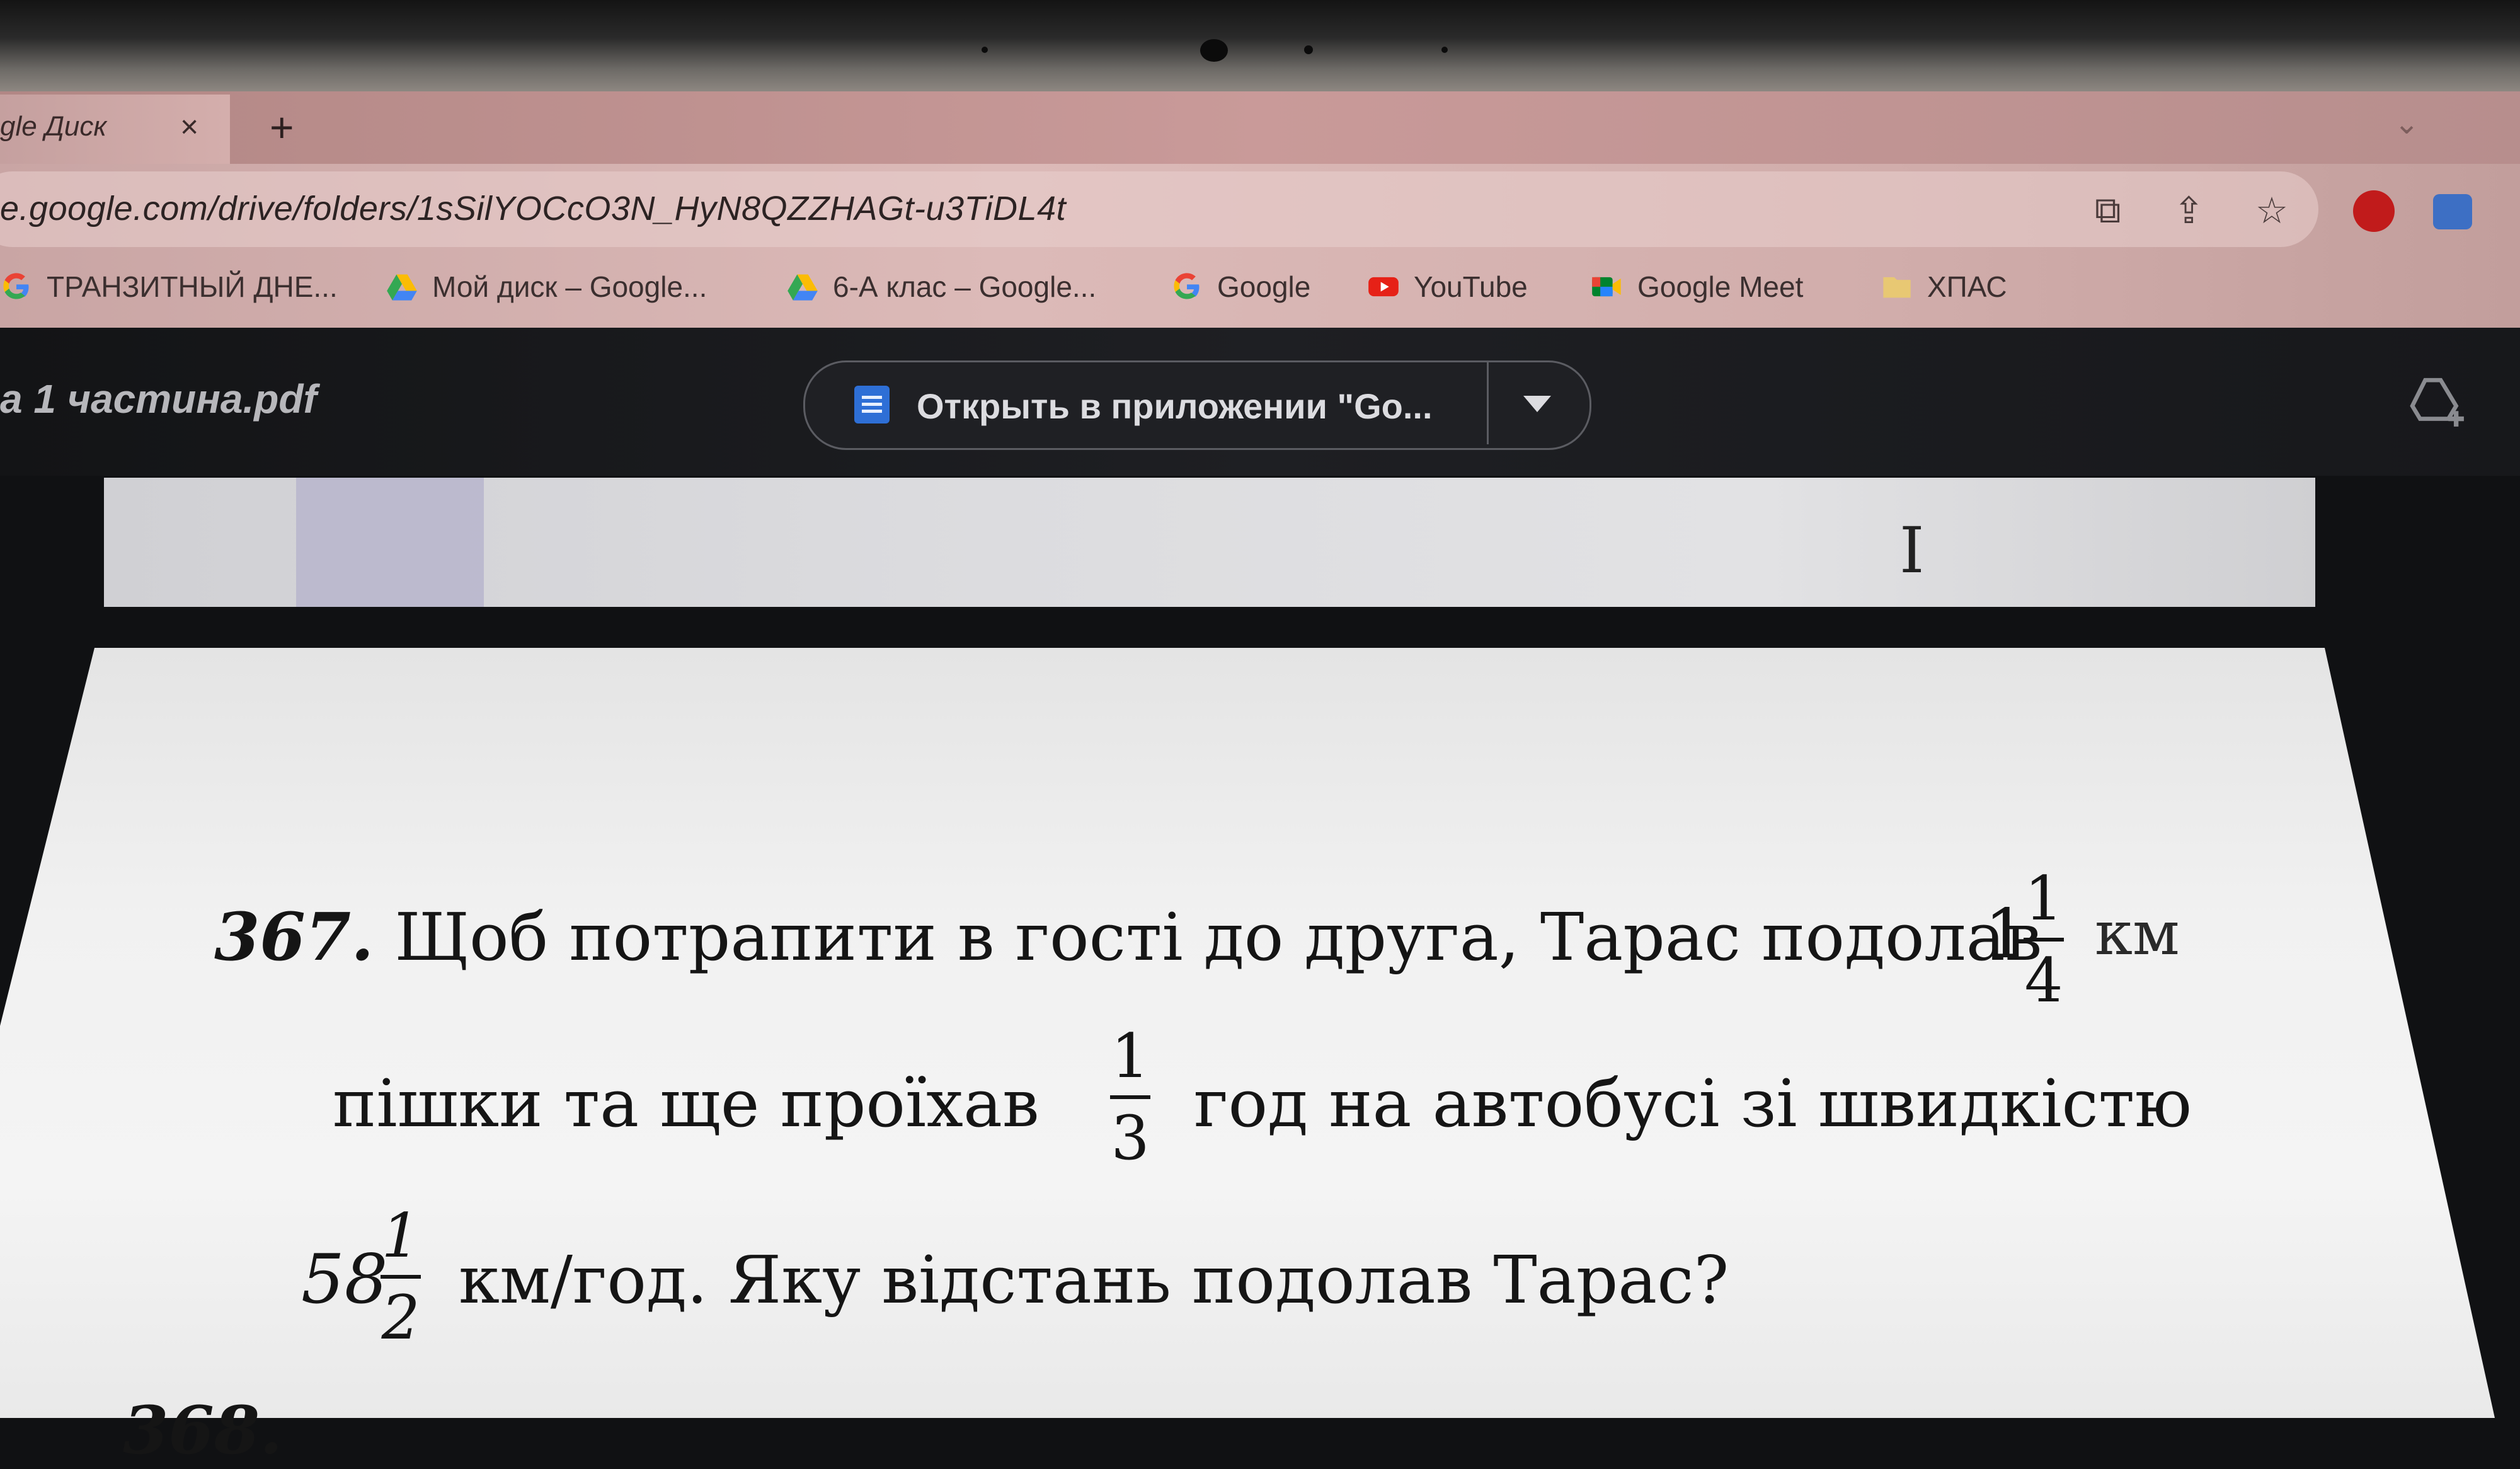 The width and height of the screenshot is (2520, 1469). I want to click on tab-title: gle Диск, so click(53, 126).